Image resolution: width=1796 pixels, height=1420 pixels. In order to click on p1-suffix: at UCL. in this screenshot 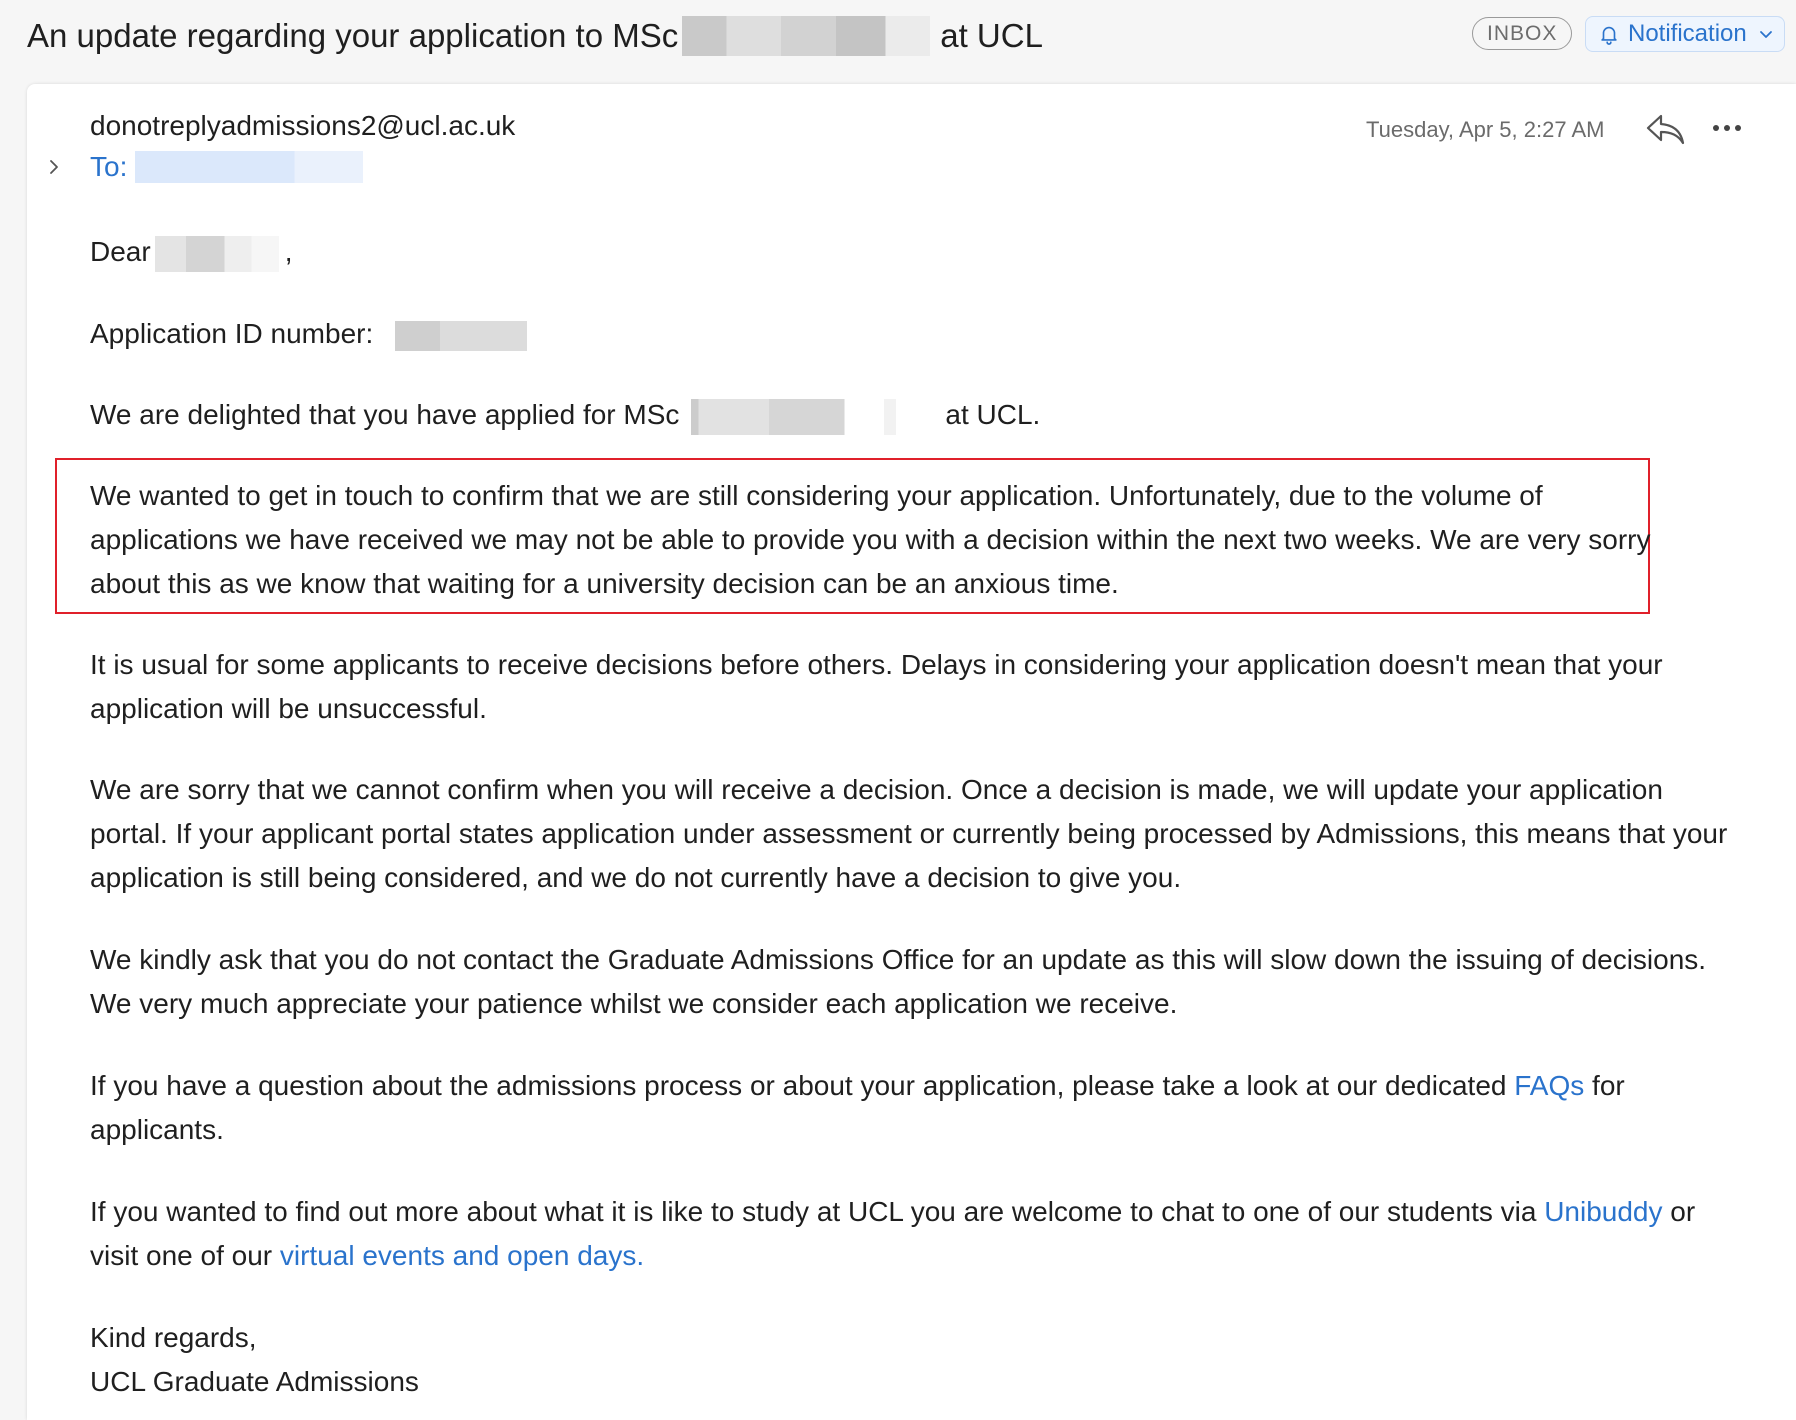, I will do `click(993, 414)`.